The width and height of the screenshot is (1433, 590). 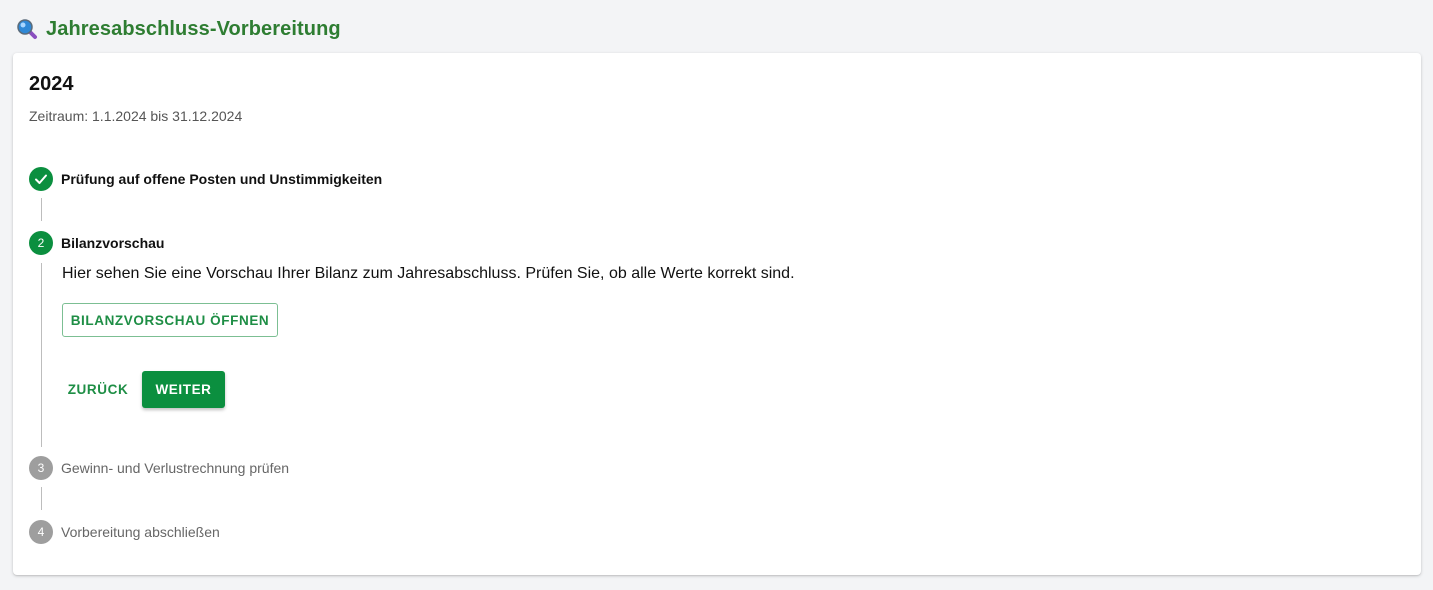 I want to click on step-1-check-icon, so click(x=41, y=179).